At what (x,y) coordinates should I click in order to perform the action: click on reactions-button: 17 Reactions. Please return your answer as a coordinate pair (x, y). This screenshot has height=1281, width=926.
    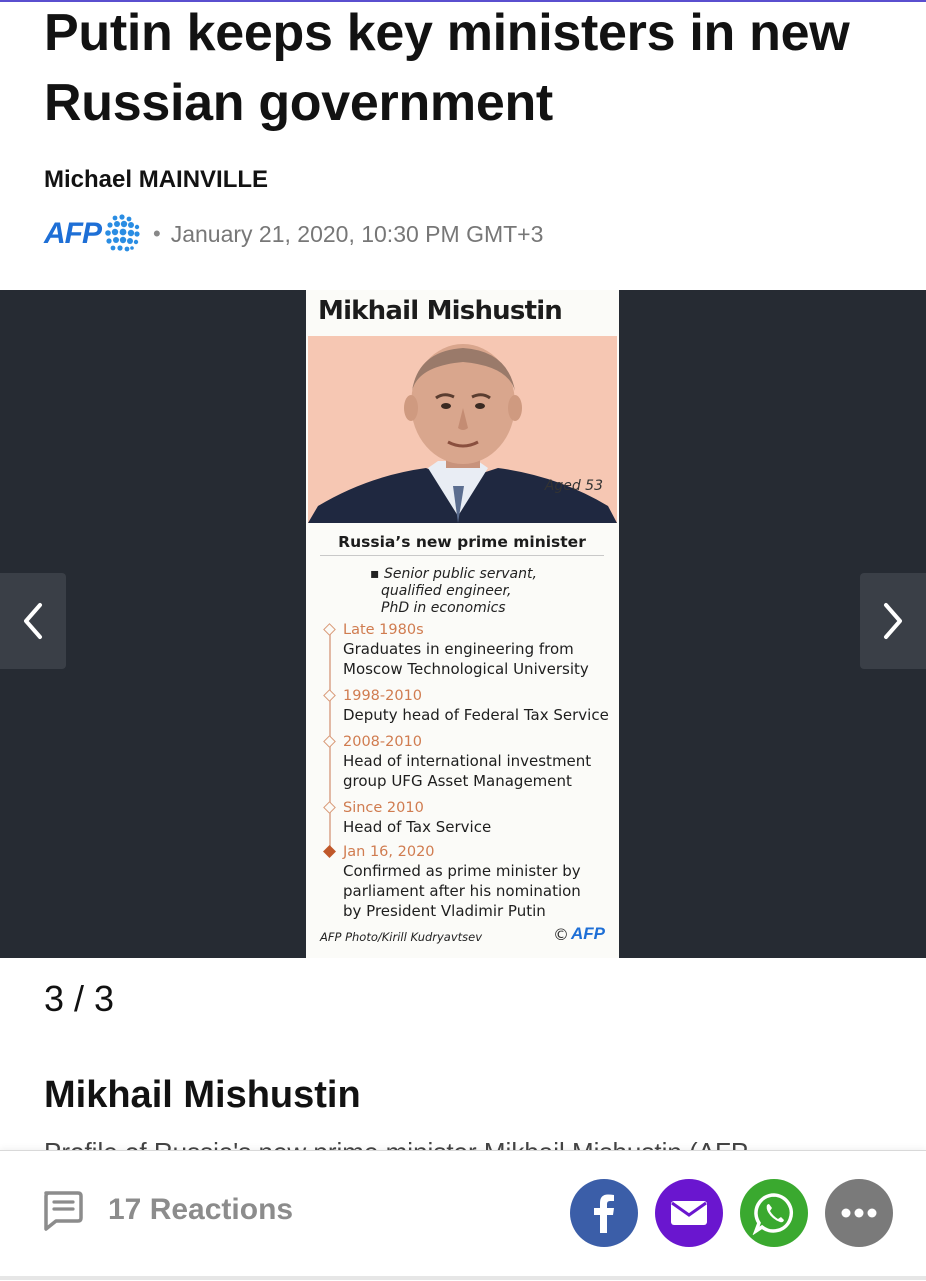
    Looking at the image, I should click on (166, 1210).